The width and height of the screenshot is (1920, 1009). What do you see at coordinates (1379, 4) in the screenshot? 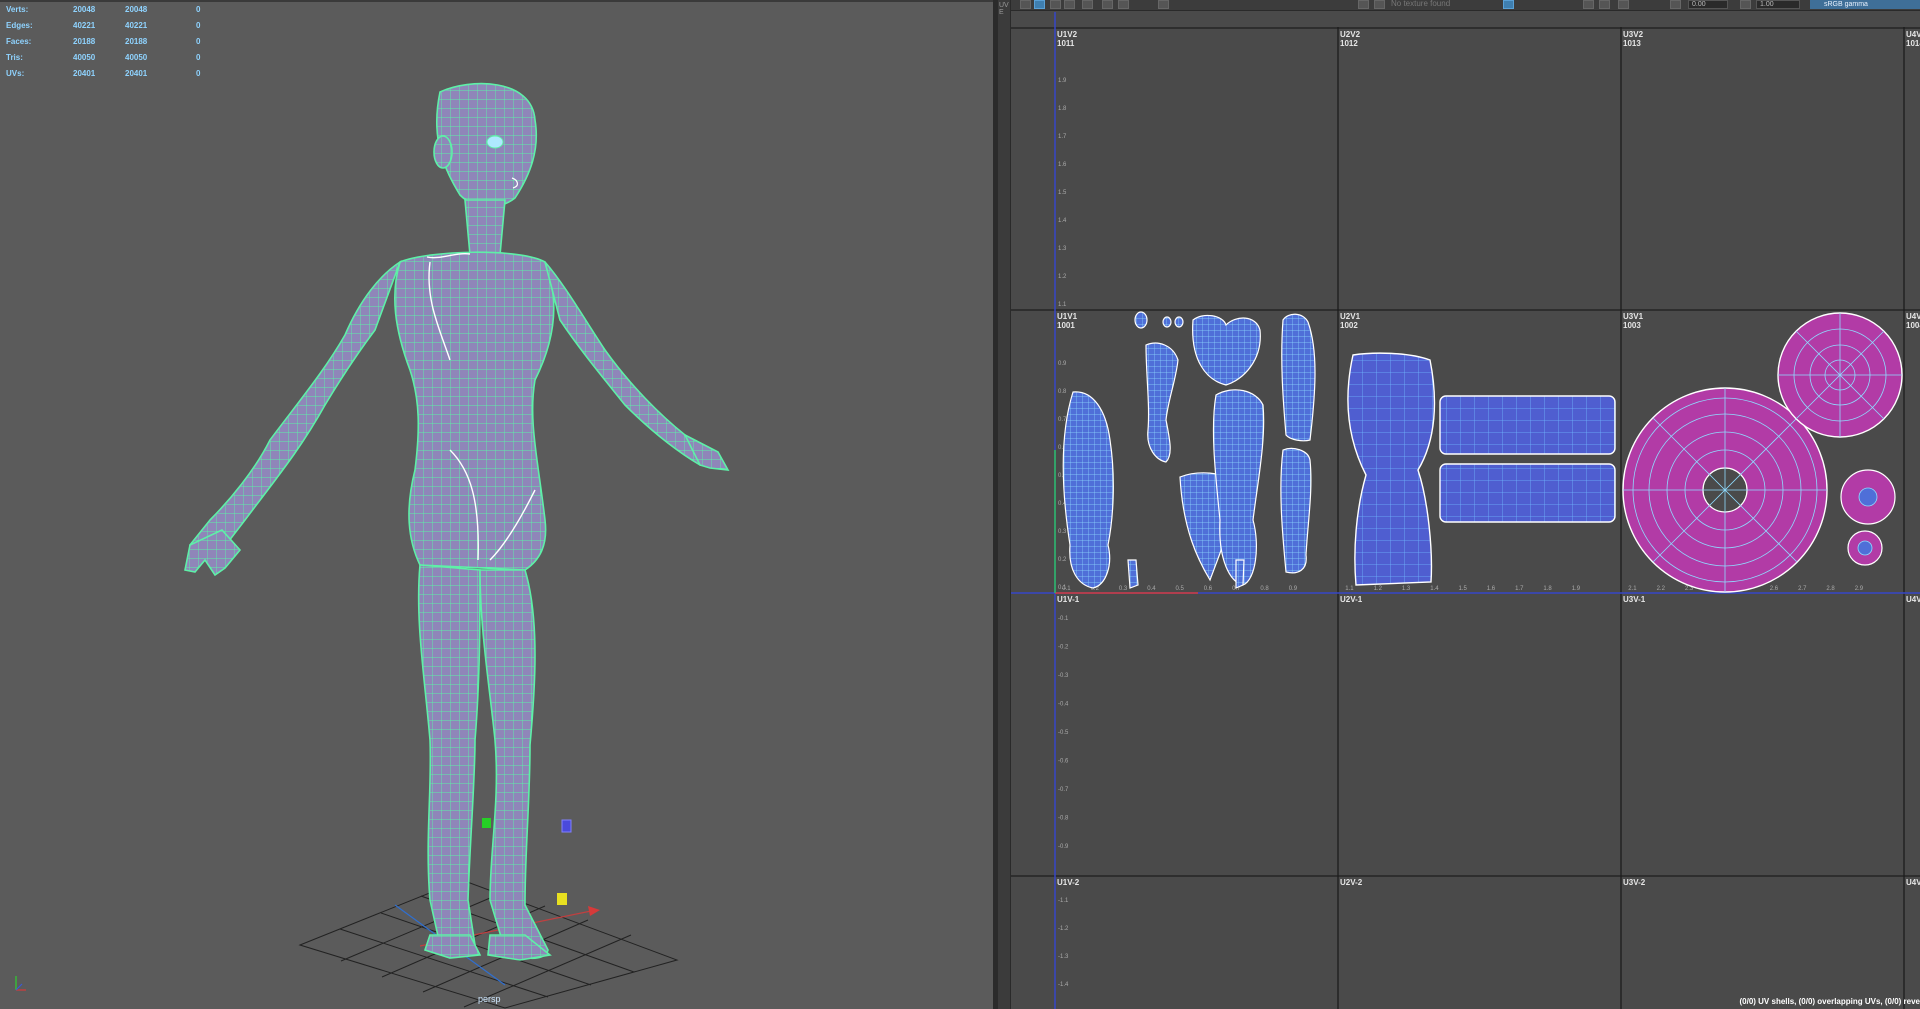
I see `checker-button` at bounding box center [1379, 4].